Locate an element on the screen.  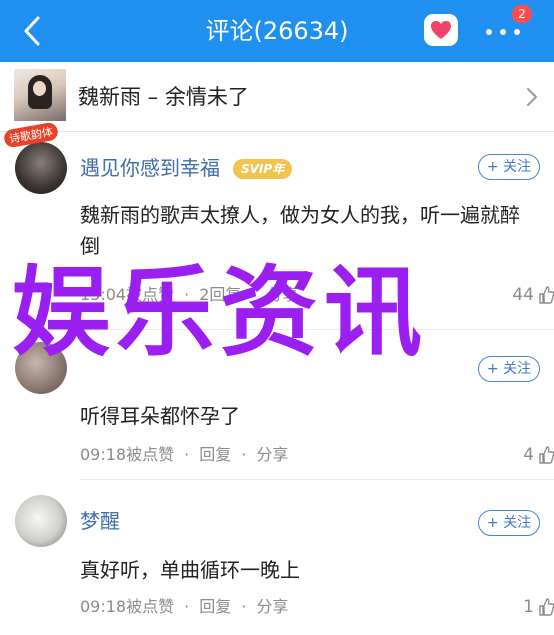
username: 梦醒 is located at coordinates (100, 521).